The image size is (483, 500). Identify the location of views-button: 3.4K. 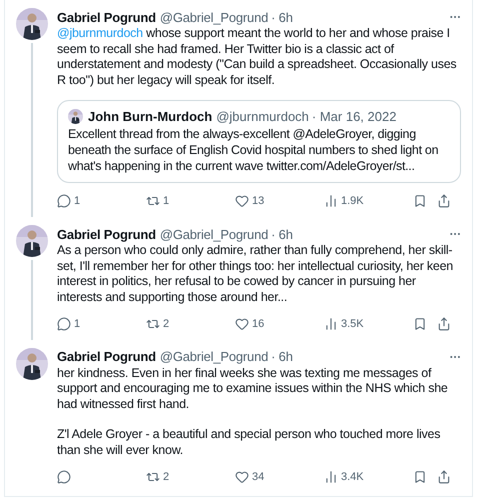
(368, 477).